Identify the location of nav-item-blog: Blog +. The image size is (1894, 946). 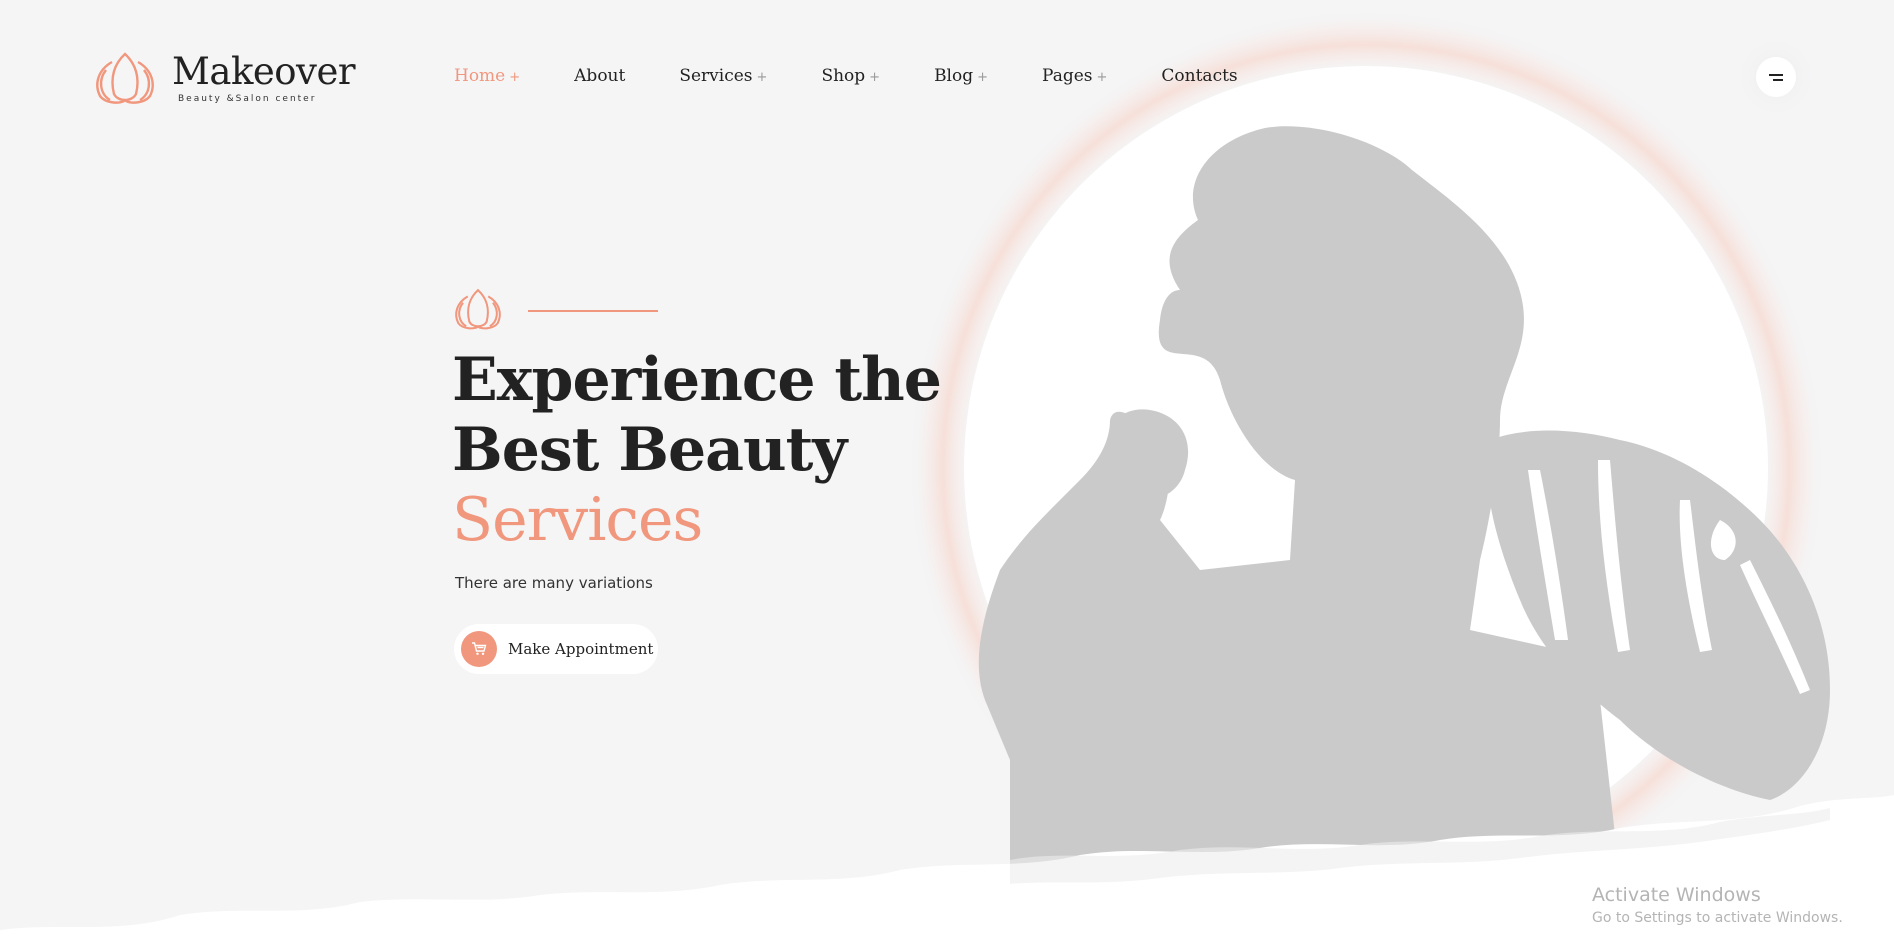
(961, 76).